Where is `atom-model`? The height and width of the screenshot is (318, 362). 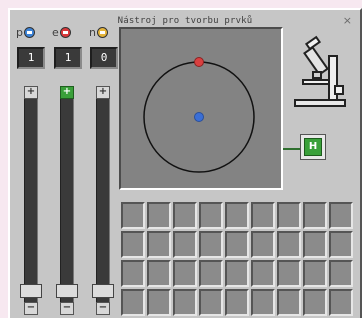 atom-model is located at coordinates (199, 115).